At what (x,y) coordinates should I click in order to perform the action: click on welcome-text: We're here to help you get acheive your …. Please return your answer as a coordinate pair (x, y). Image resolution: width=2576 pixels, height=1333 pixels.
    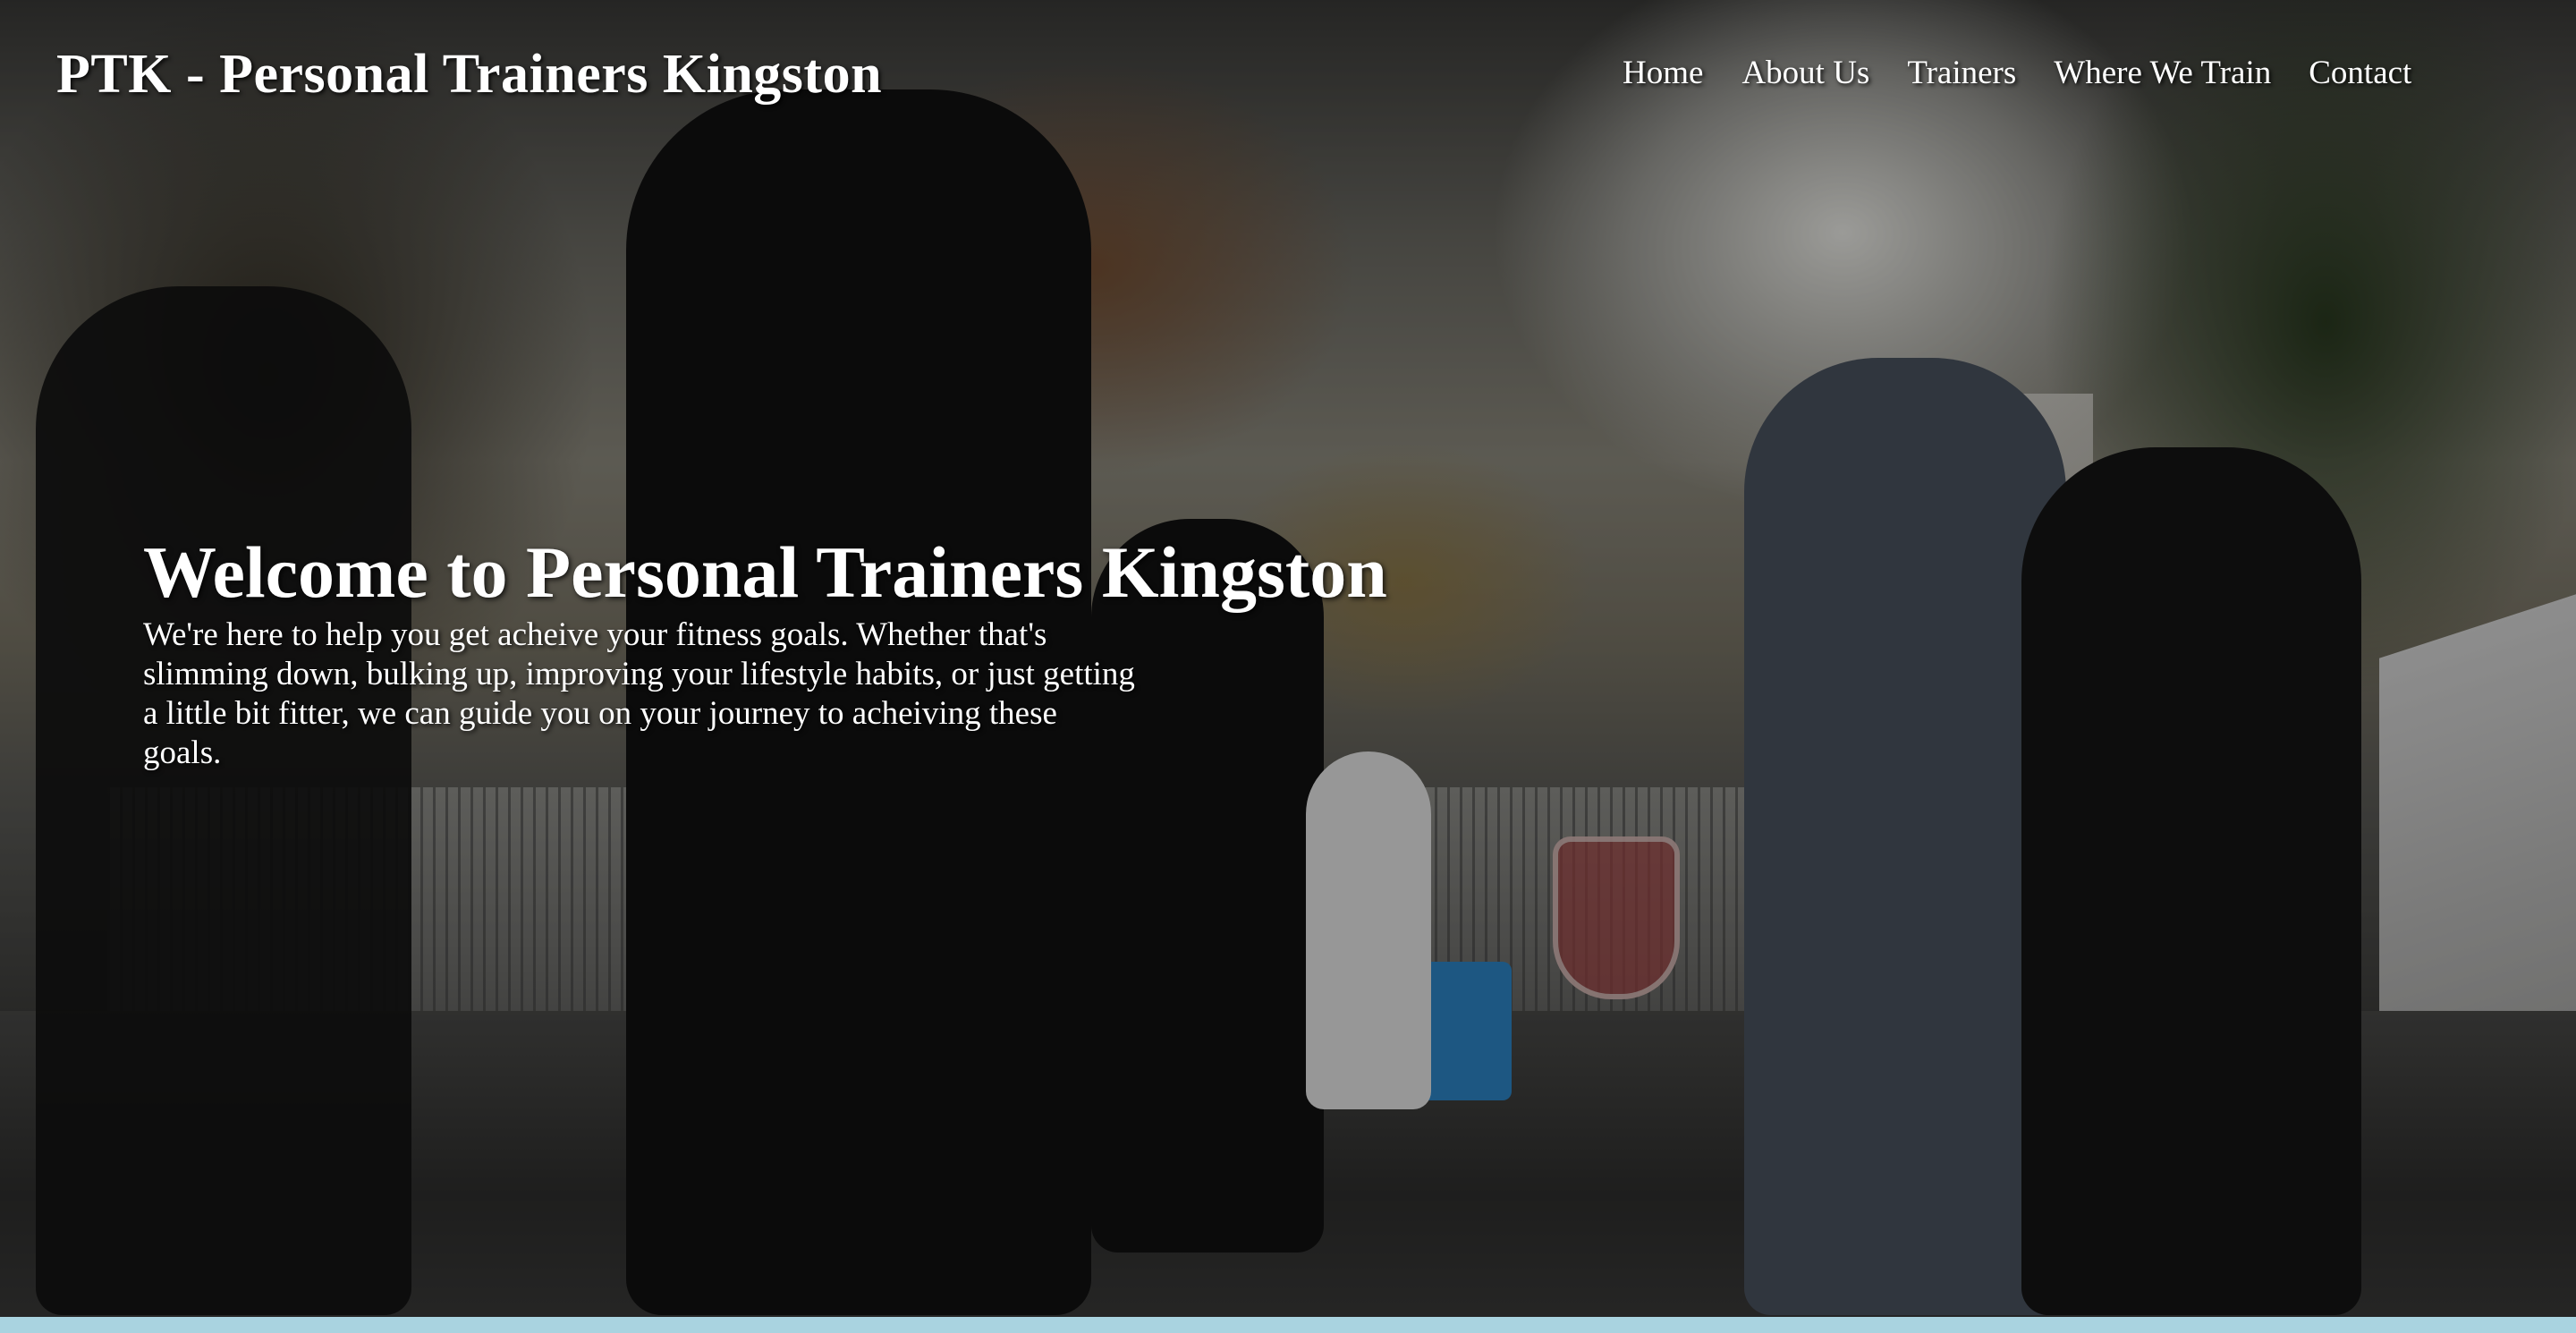
    Looking at the image, I should click on (639, 693).